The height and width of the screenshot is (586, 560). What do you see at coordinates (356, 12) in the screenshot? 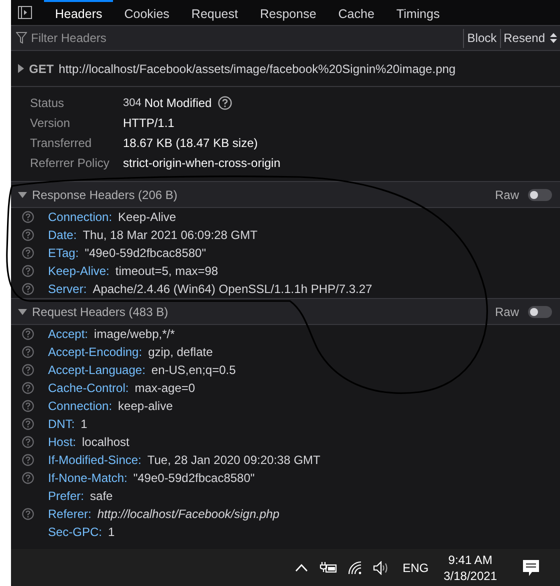
I see `tab: Cache` at bounding box center [356, 12].